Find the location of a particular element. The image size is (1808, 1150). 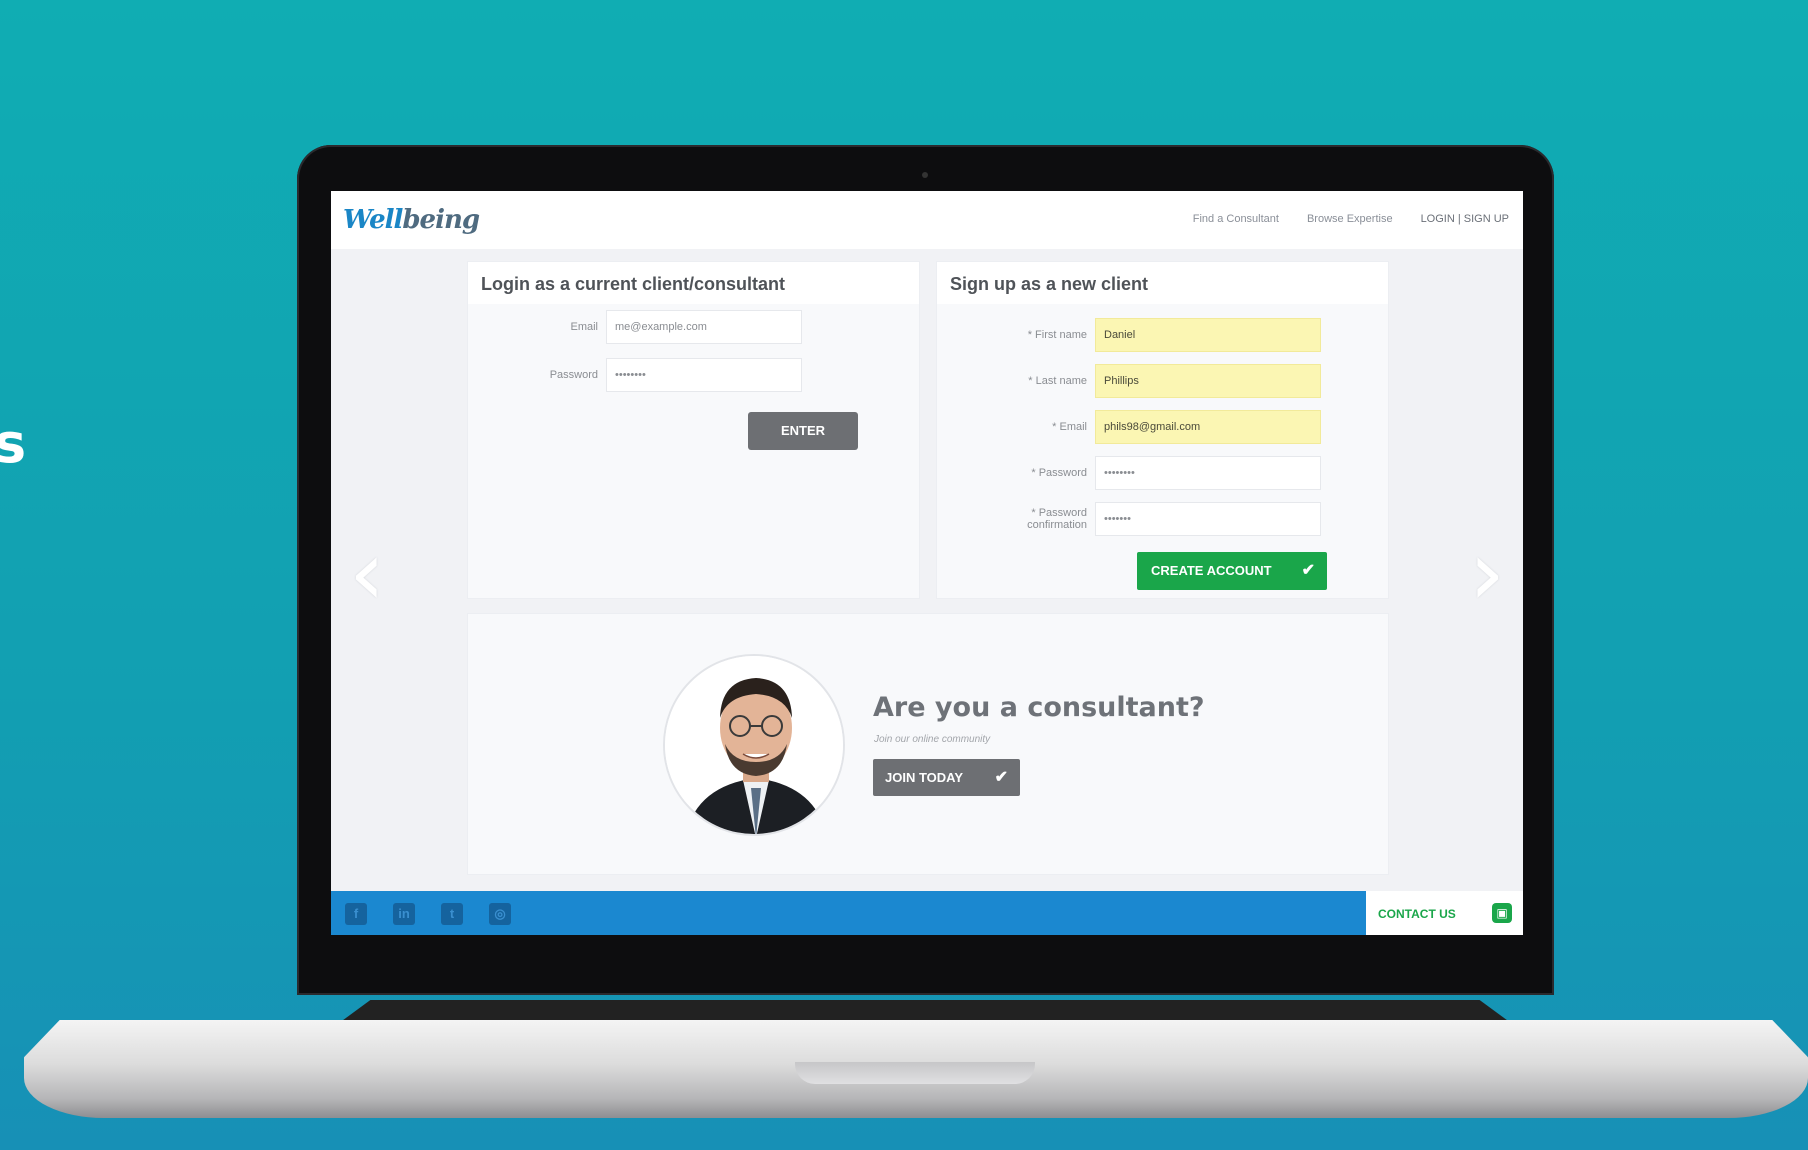

wellbeing-logo: Wellbeing is located at coordinates (411, 220).